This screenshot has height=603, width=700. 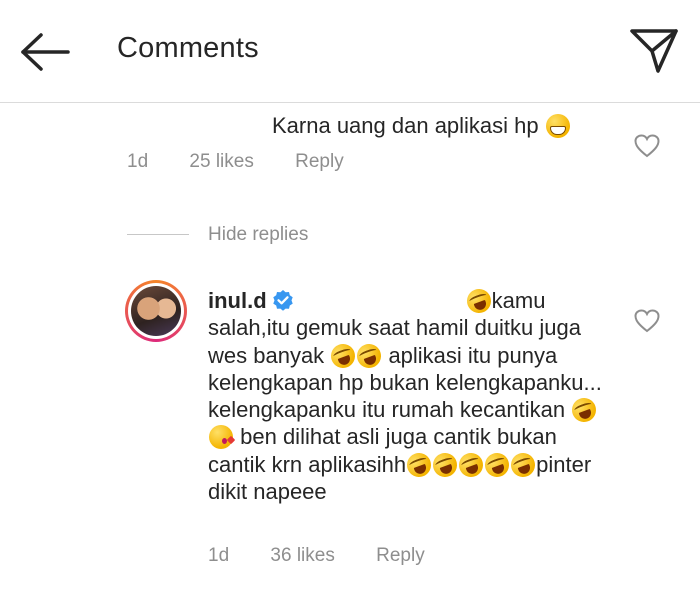 I want to click on avatar-ring, so click(x=156, y=311).